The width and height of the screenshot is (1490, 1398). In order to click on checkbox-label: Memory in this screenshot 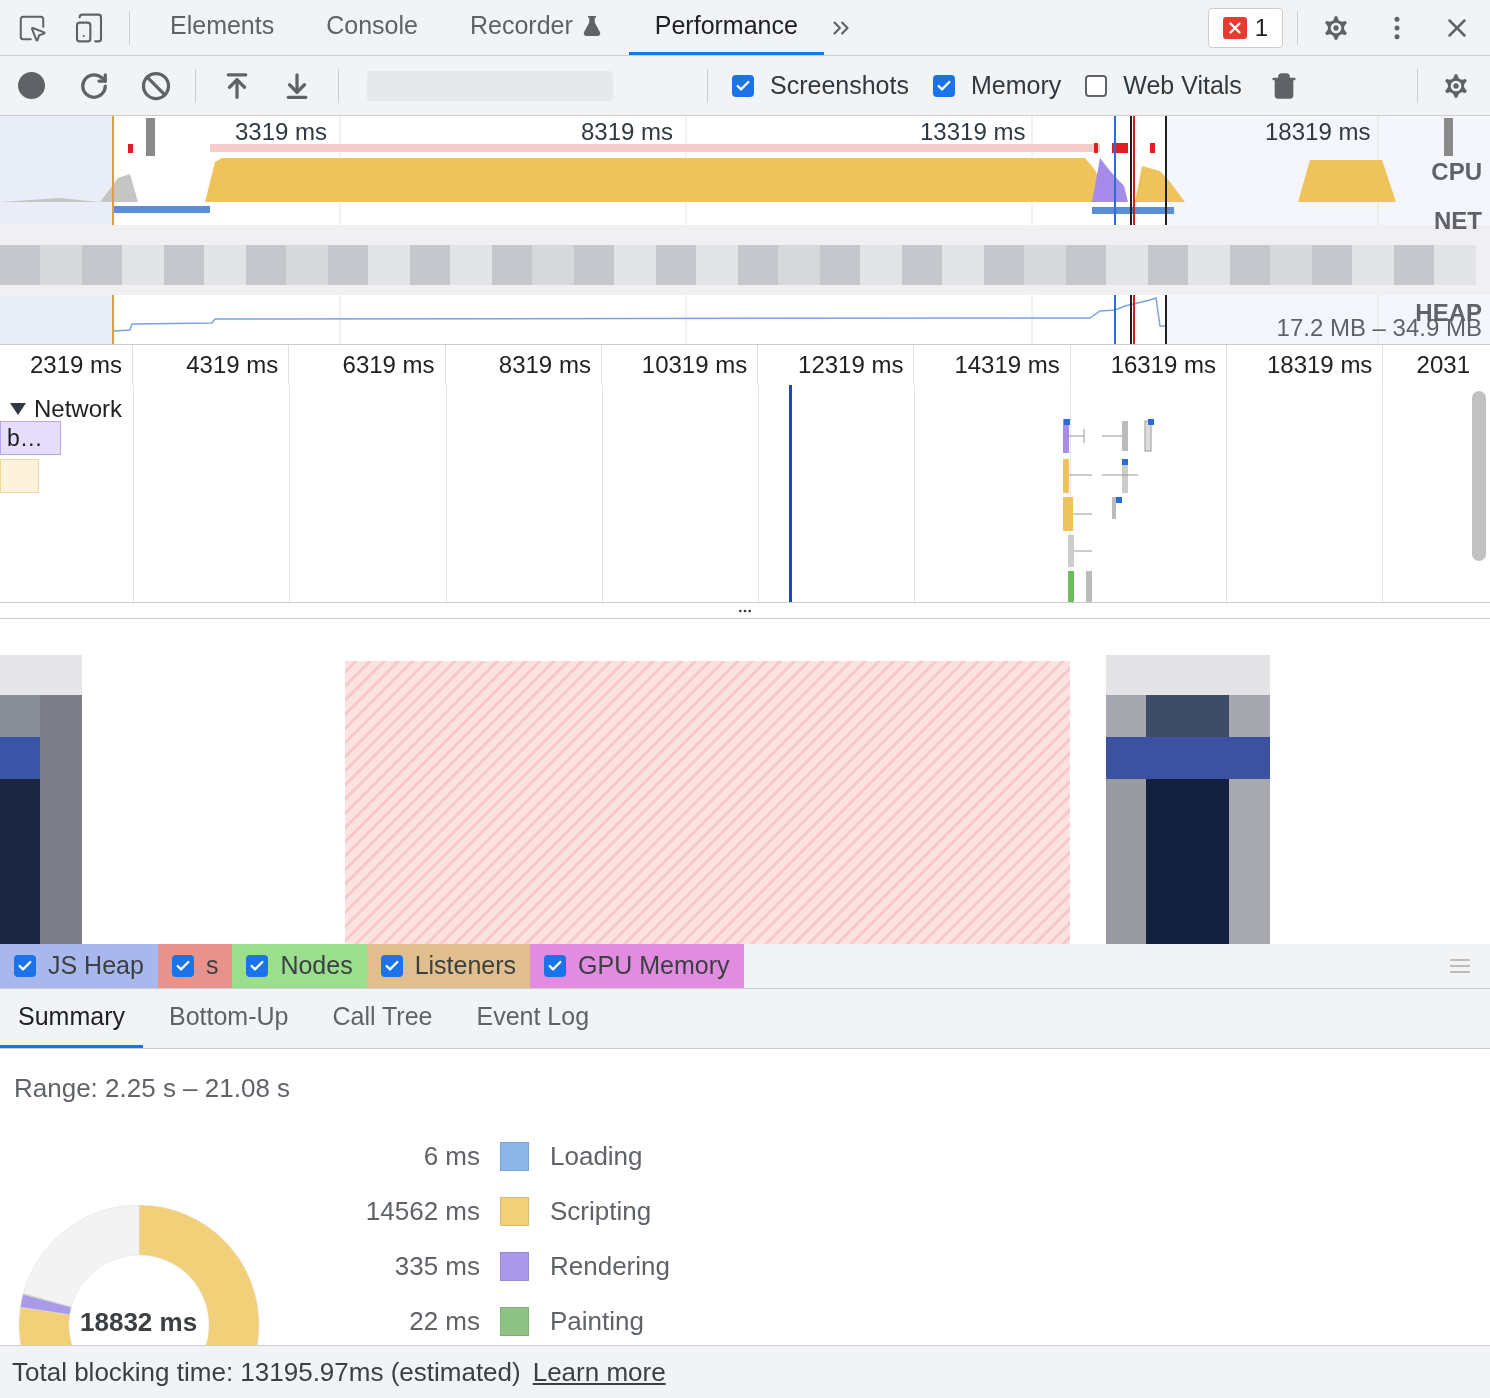, I will do `click(1016, 85)`.